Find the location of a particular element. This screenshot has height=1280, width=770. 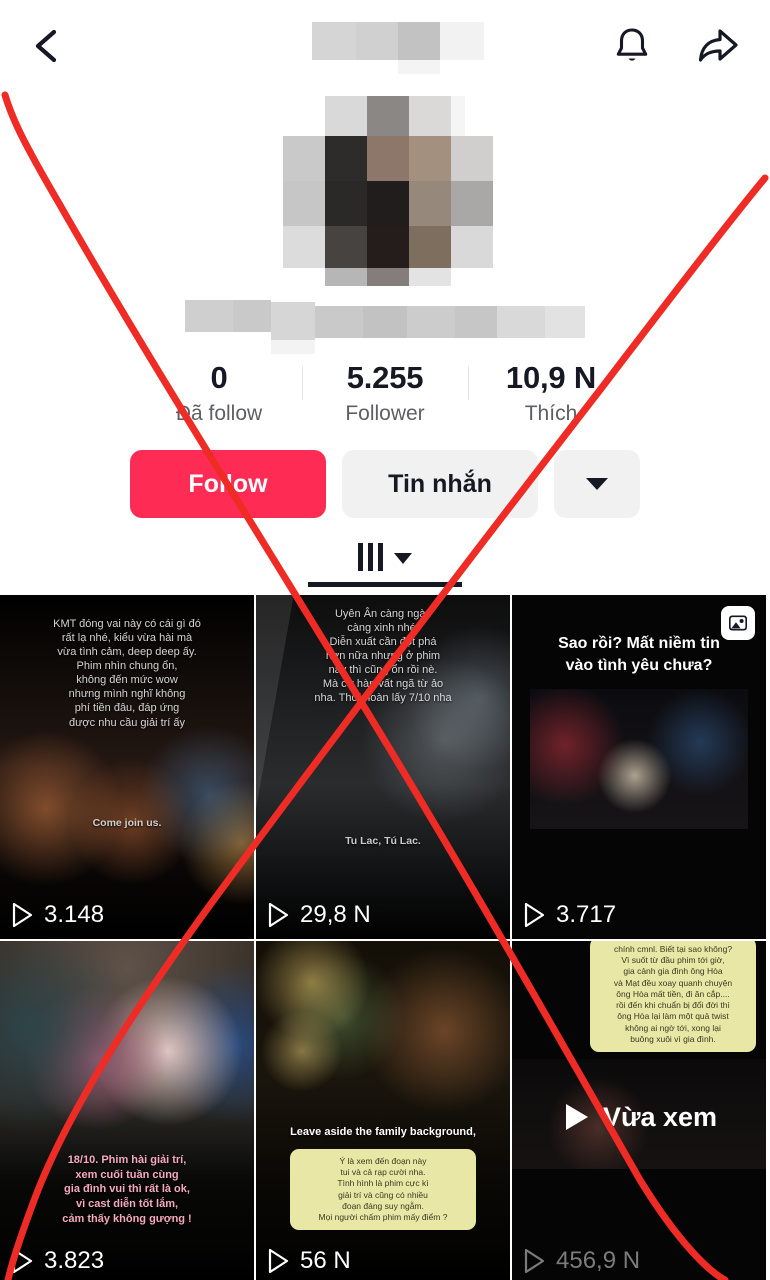

video-thumbnail is located at coordinates (127, 1110).